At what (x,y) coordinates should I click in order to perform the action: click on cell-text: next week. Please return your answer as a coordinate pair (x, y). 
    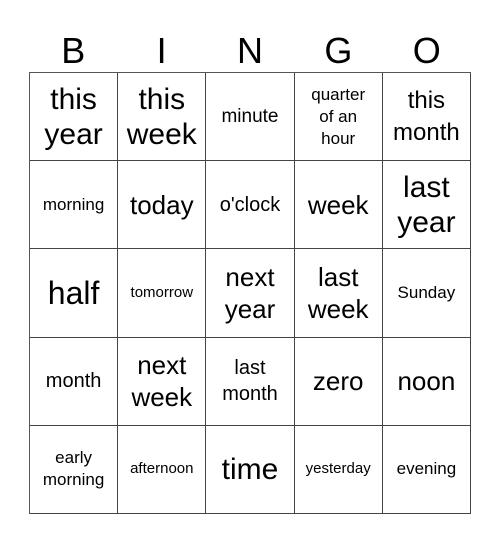
    Looking at the image, I should click on (162, 381).